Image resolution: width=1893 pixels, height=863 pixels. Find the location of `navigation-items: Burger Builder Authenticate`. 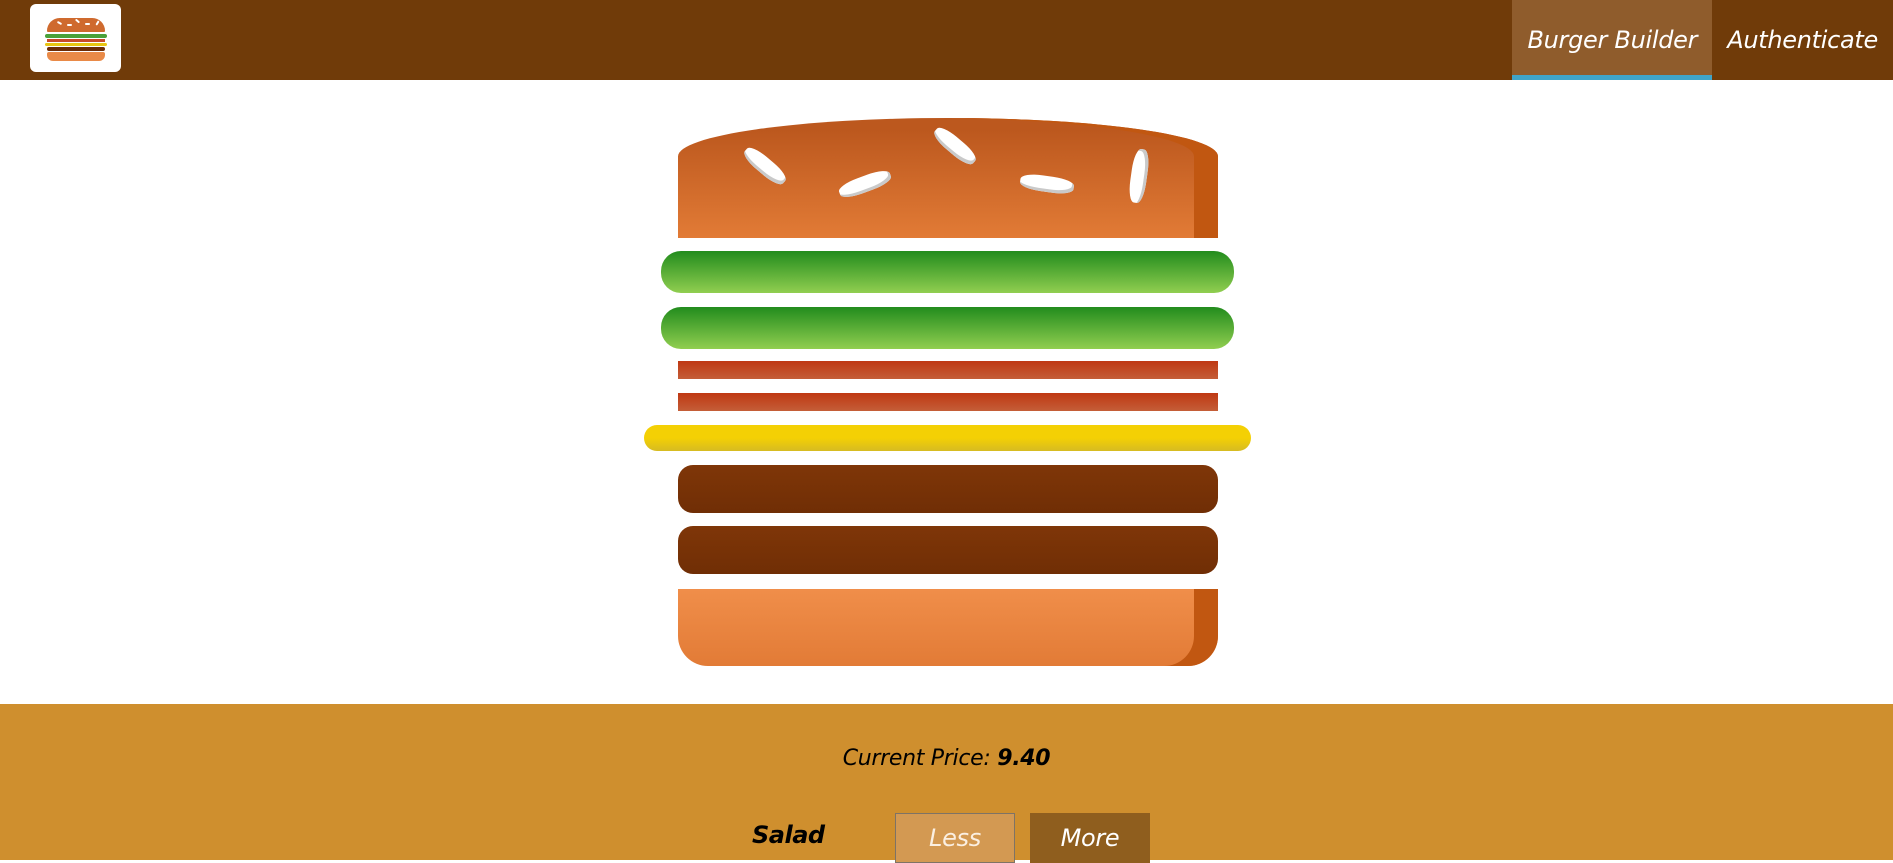

navigation-items: Burger Builder Authenticate is located at coordinates (1702, 40).